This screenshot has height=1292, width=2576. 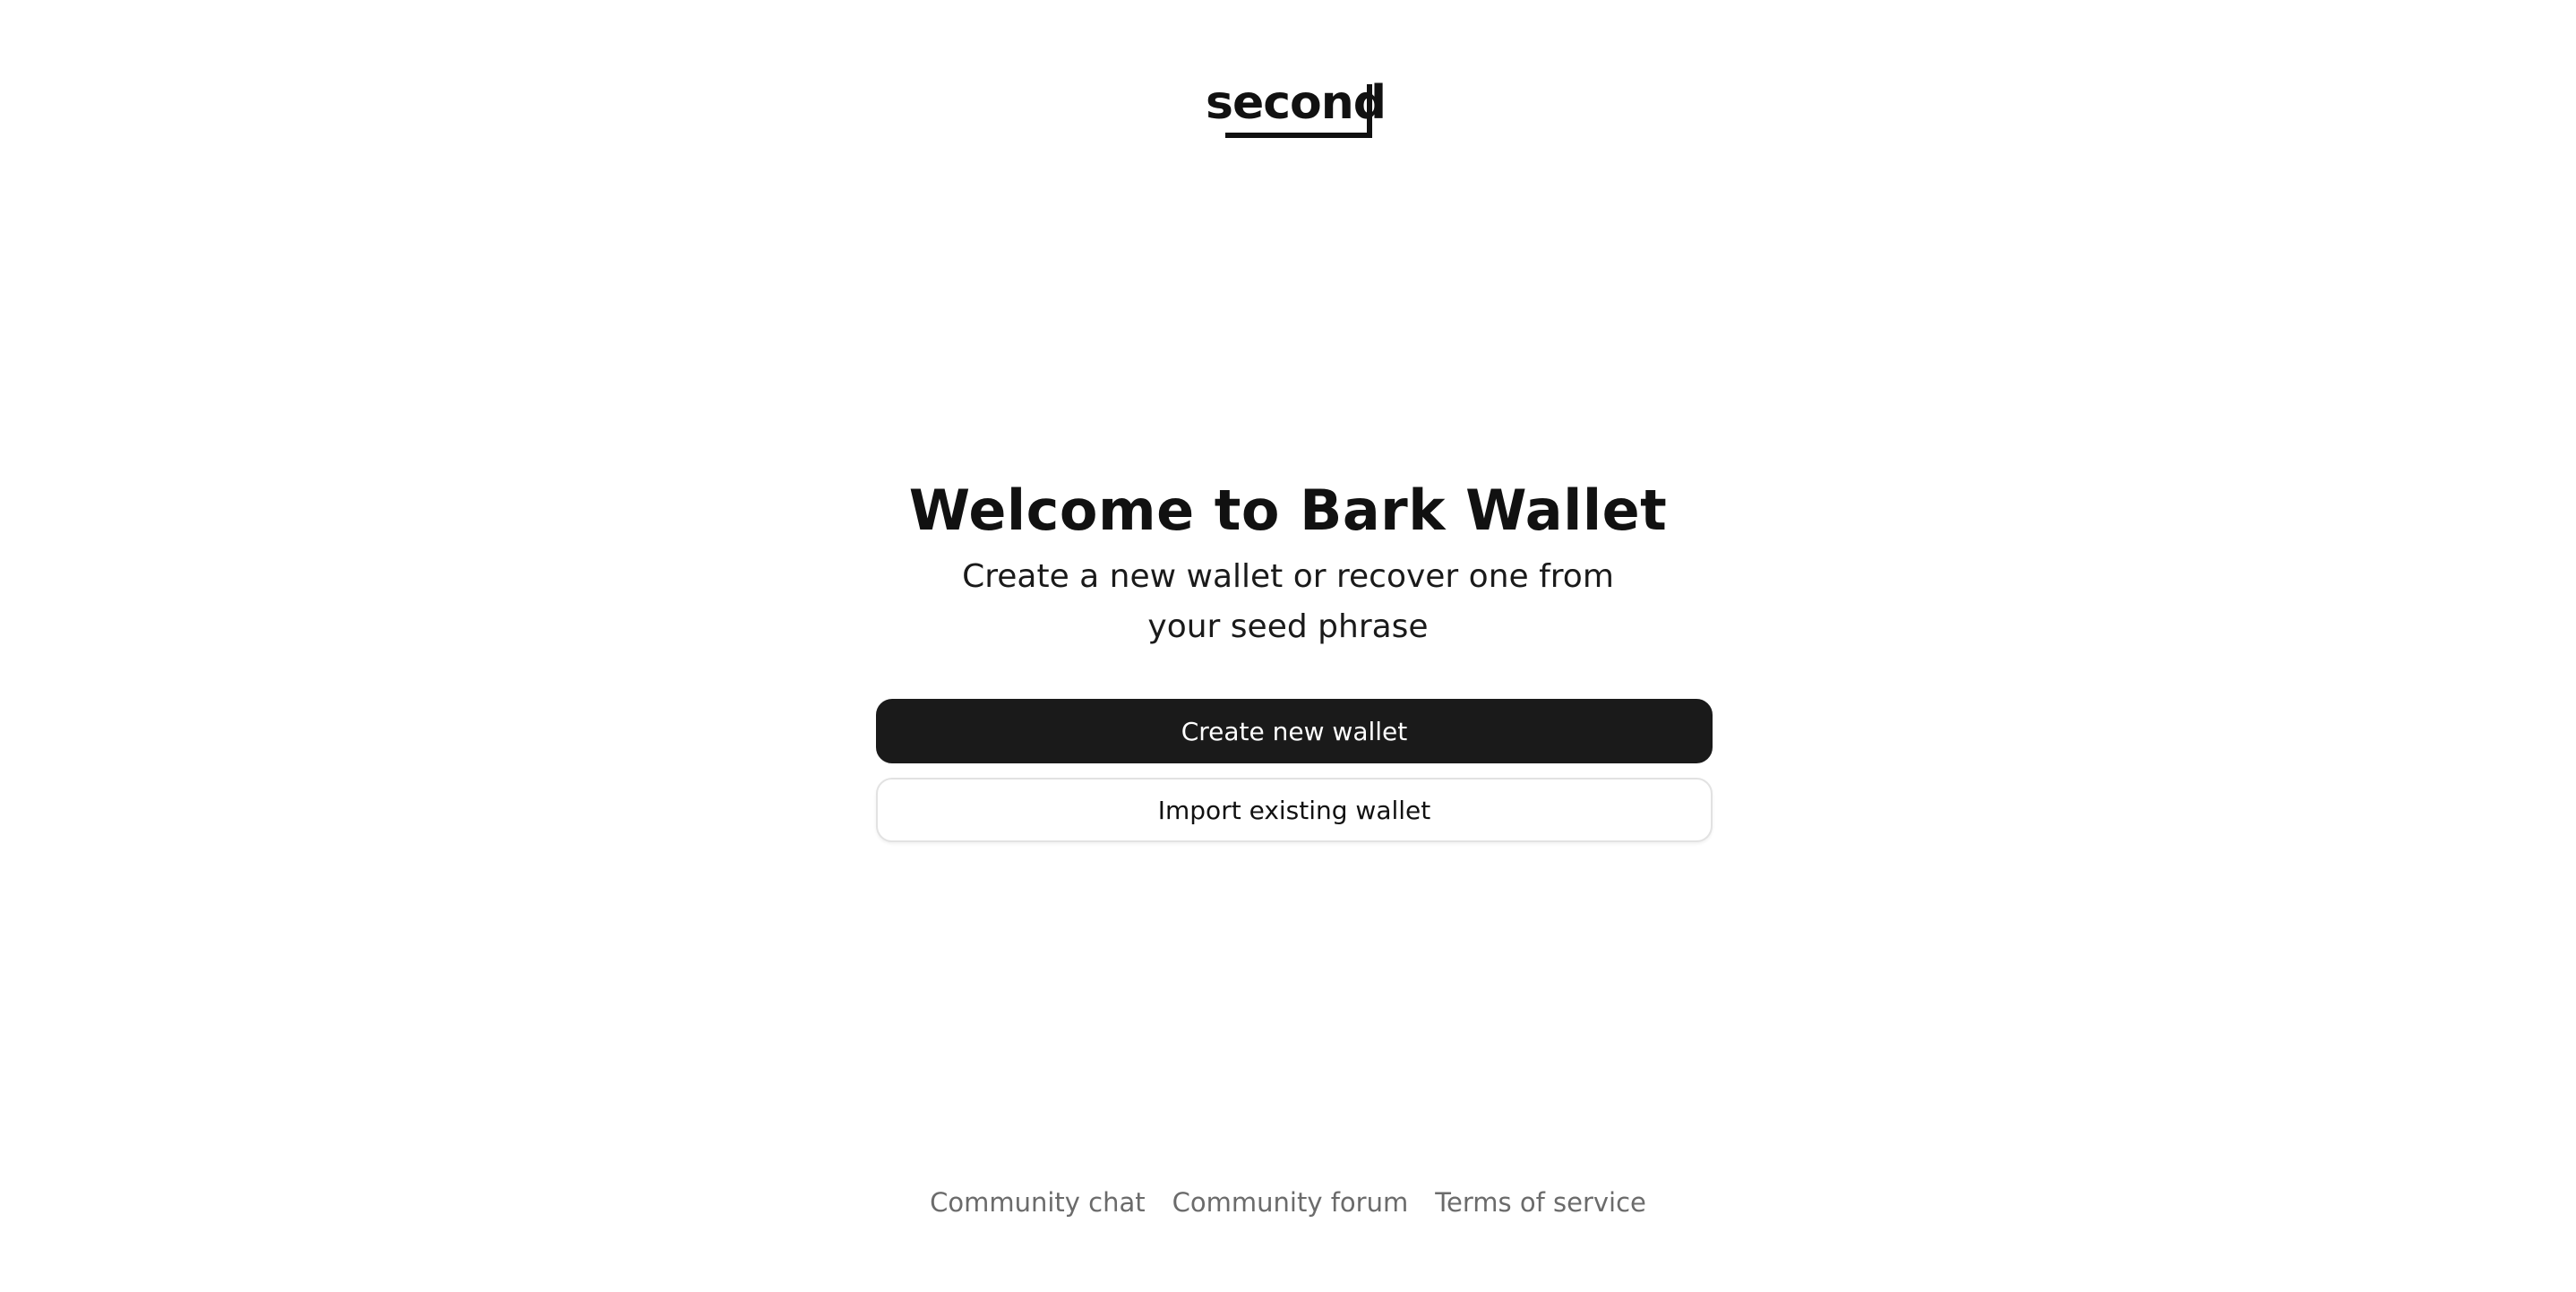 What do you see at coordinates (1294, 810) in the screenshot?
I see `import-existing-wallet-button: Import existing wallet` at bounding box center [1294, 810].